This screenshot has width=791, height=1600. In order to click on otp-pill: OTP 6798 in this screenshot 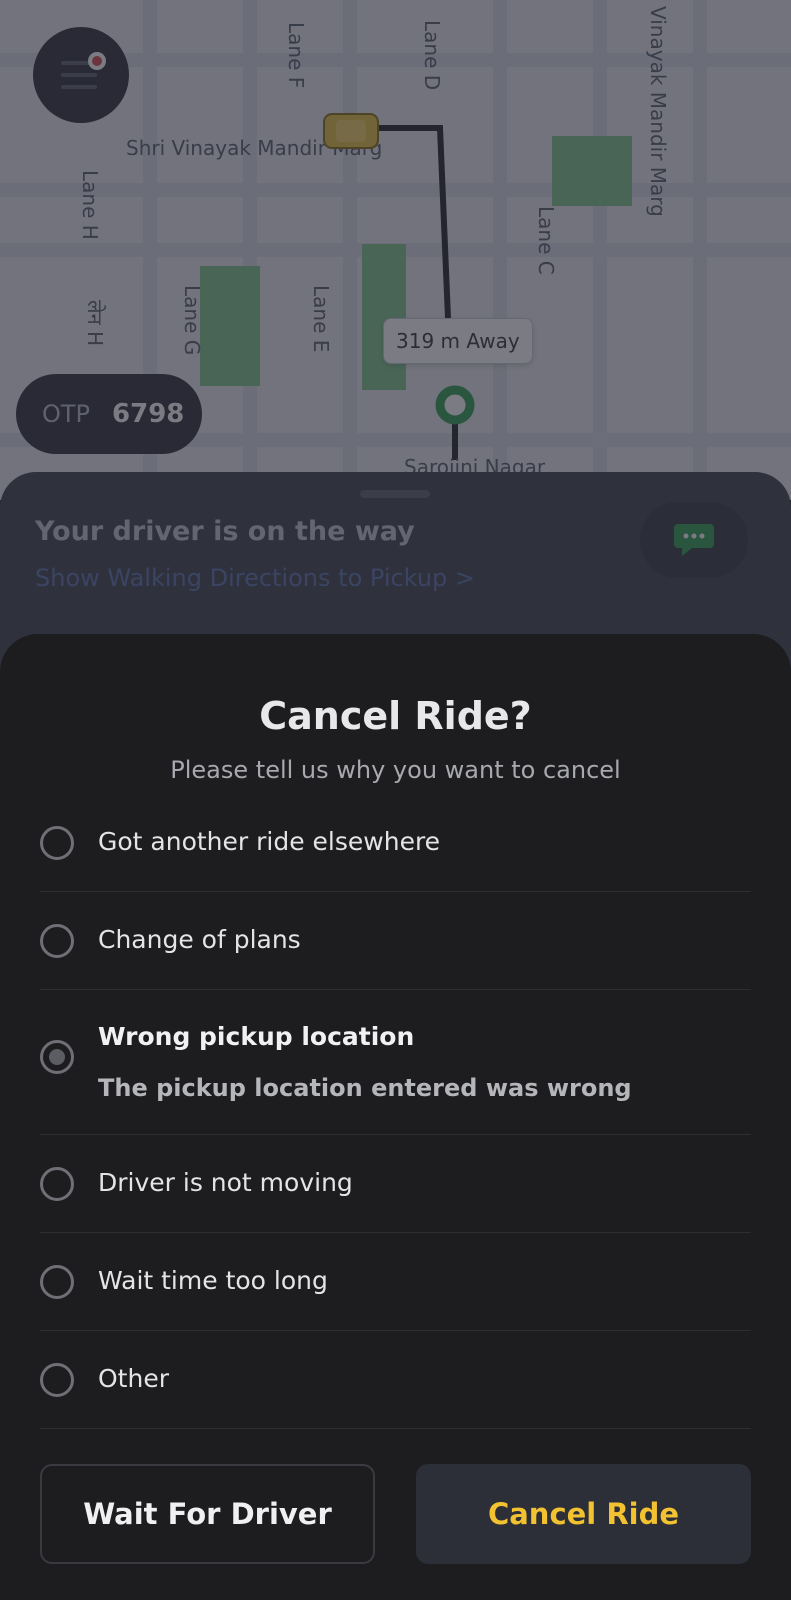, I will do `click(109, 414)`.